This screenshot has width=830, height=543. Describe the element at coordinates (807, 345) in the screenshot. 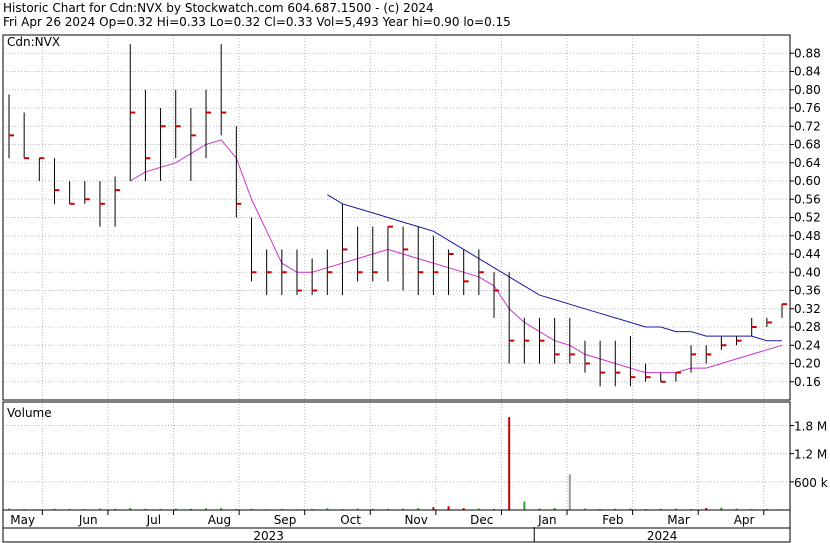

I see `price-tick-label: 0.24` at that location.